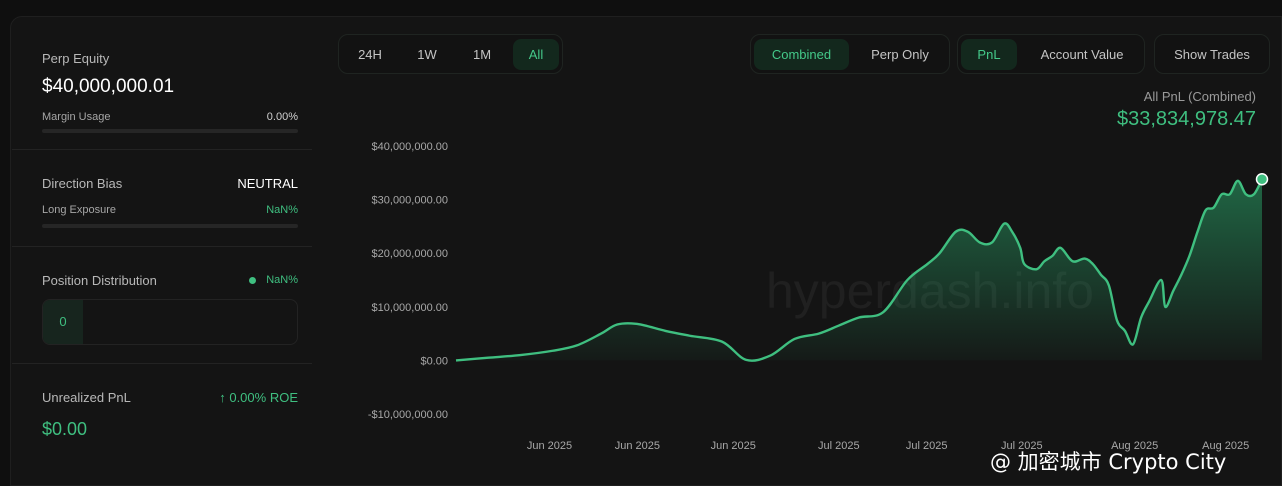  I want to click on direction-bias-label: Direction Bias, so click(82, 183).